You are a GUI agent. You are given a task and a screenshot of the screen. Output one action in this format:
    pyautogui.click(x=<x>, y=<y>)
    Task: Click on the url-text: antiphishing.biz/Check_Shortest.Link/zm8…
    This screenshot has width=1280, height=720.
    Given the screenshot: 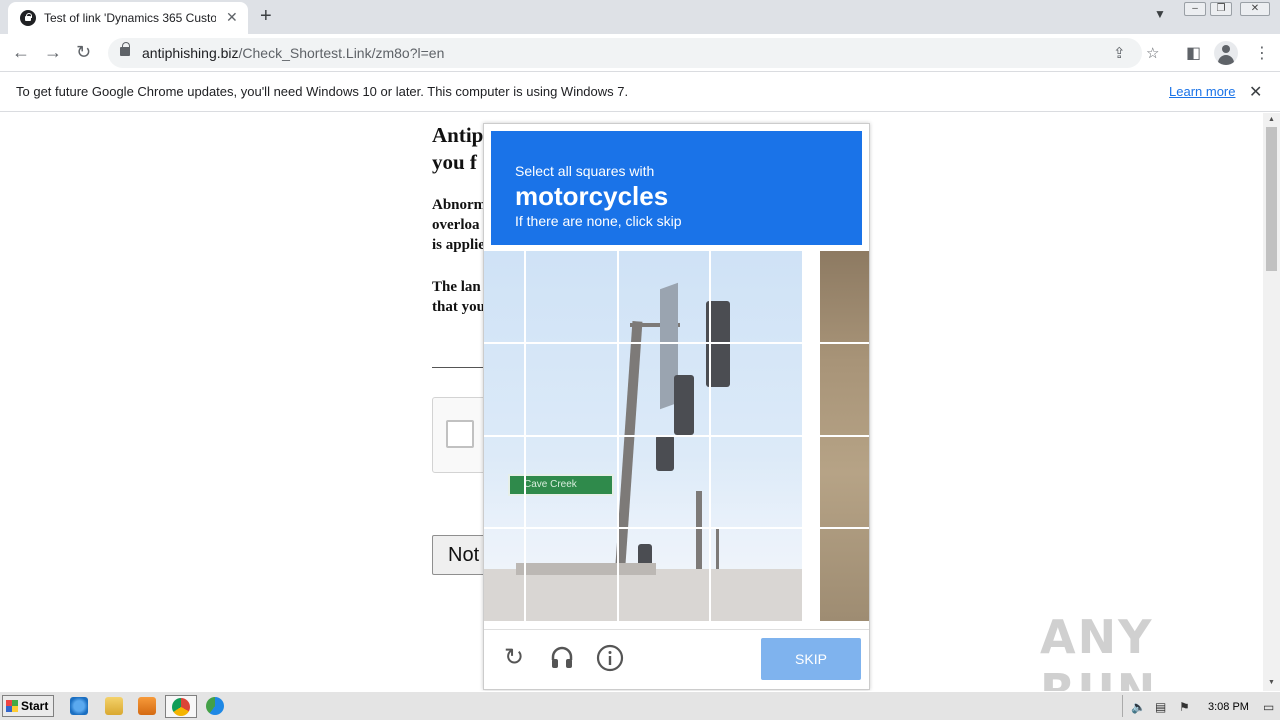 What is the action you would take?
    pyautogui.click(x=293, y=53)
    